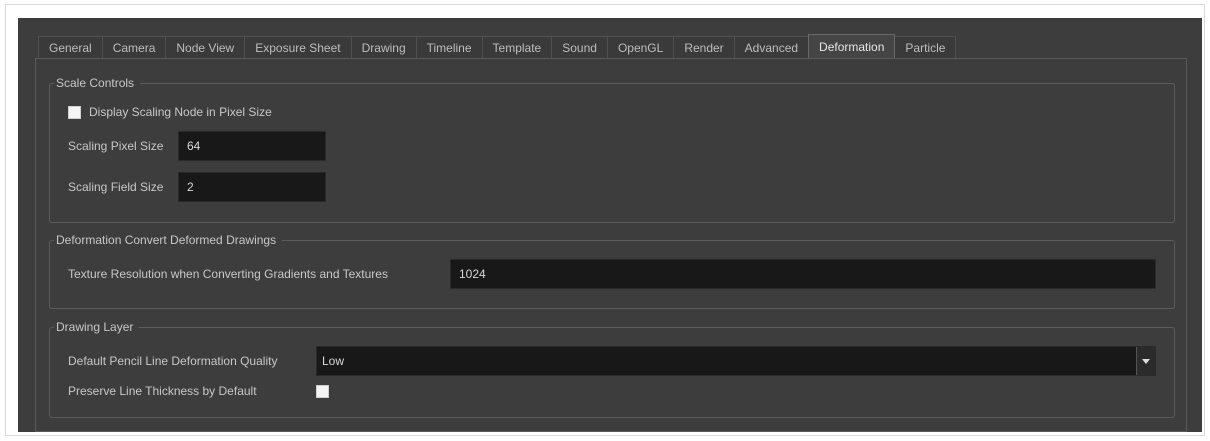 This screenshot has height=441, width=1210. I want to click on tab-deformation: Deformation, so click(852, 46).